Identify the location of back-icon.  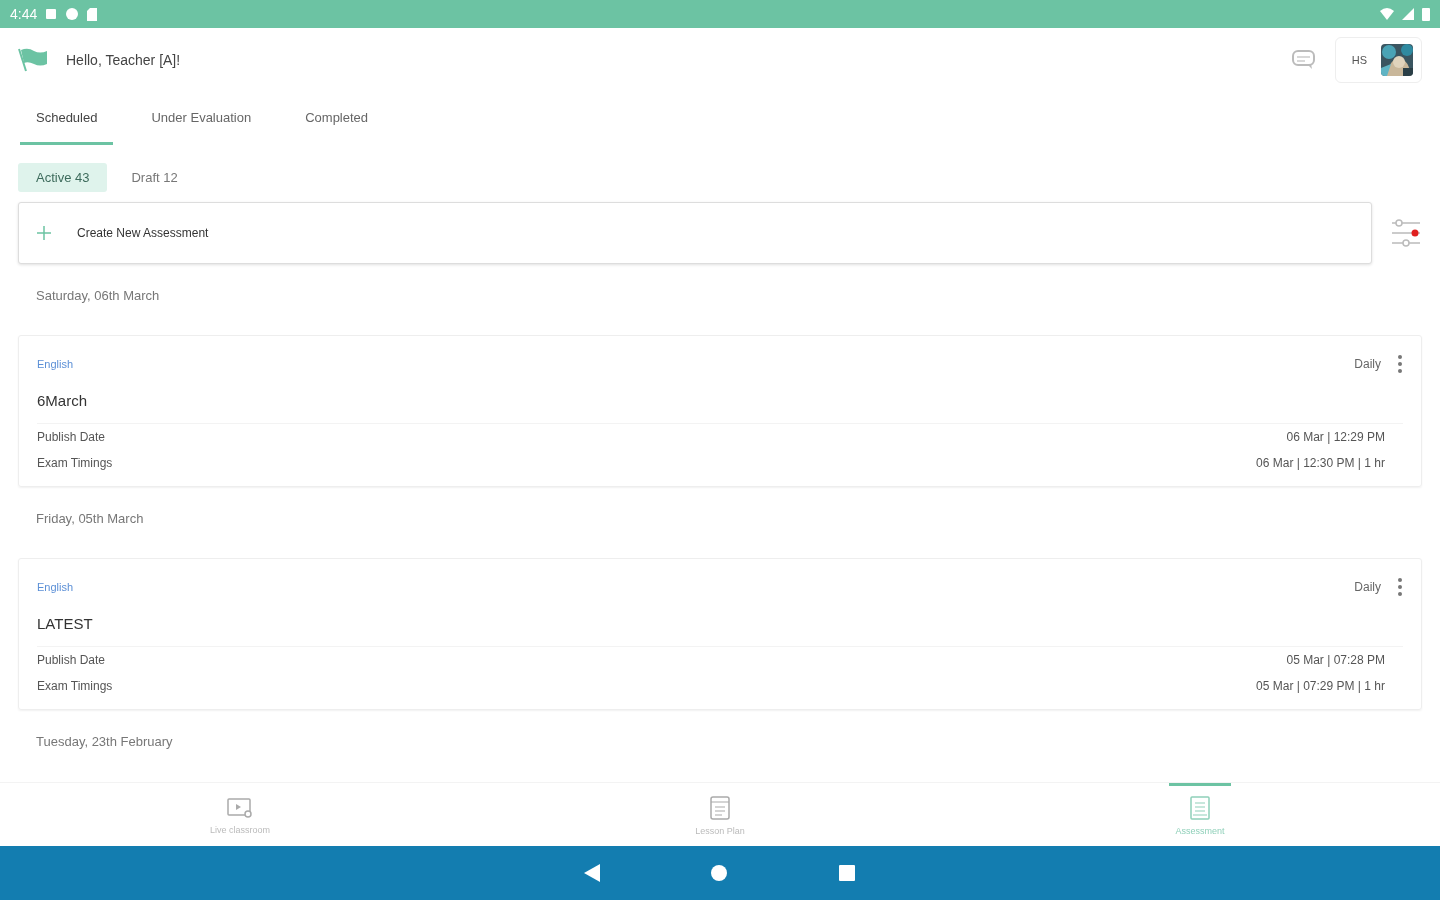
(592, 873).